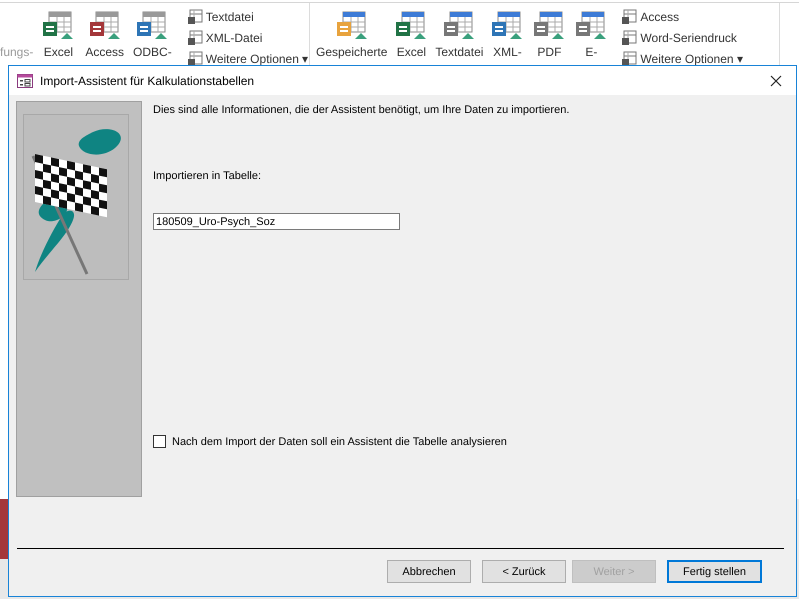  What do you see at coordinates (714, 571) in the screenshot?
I see `dialog-button: Fertig stellen` at bounding box center [714, 571].